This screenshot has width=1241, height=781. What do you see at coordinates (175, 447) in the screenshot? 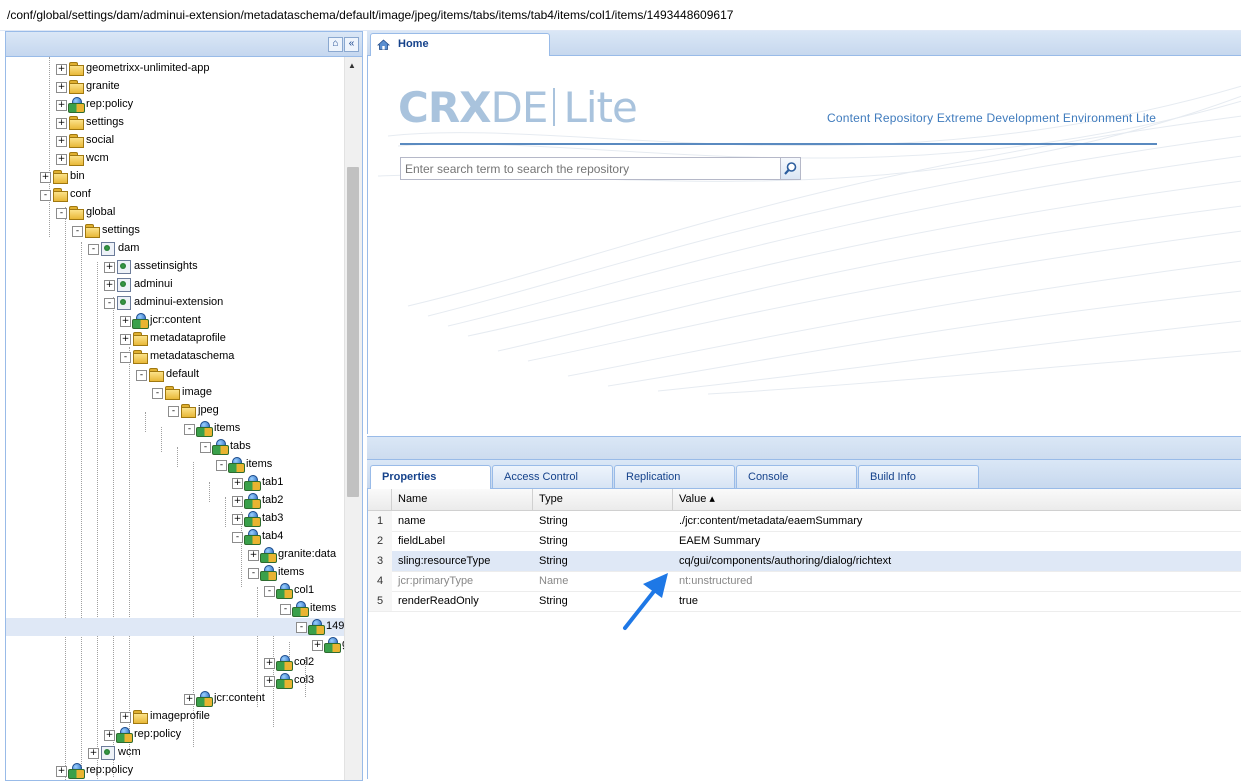
I see `tree-node: - tabs` at bounding box center [175, 447].